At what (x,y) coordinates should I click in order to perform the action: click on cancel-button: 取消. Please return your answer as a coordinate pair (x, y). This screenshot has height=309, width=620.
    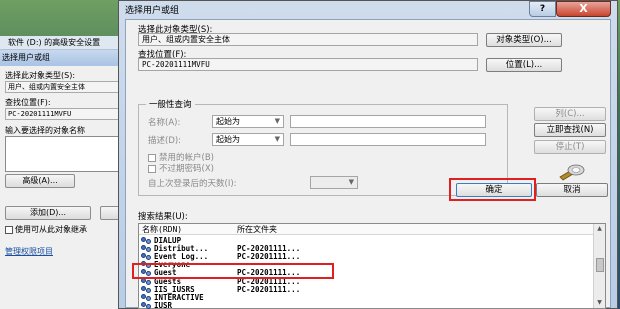
    Looking at the image, I should click on (572, 190).